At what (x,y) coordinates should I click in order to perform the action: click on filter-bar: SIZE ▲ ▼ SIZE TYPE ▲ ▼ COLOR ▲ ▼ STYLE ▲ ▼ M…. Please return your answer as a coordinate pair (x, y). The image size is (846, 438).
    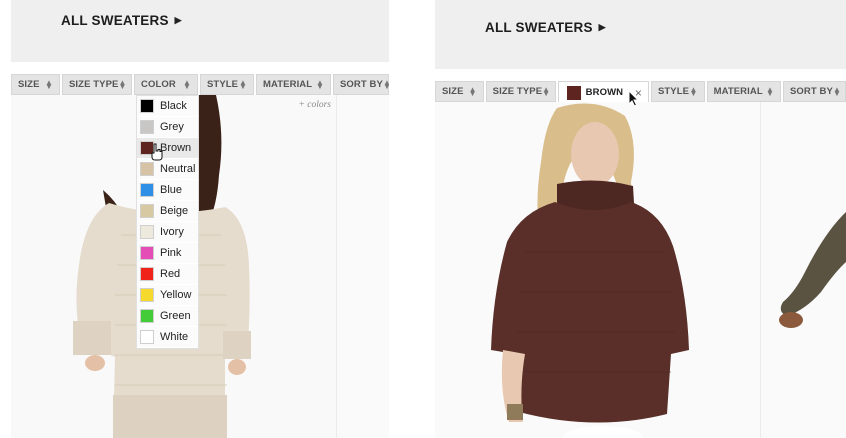
    Looking at the image, I should click on (200, 84).